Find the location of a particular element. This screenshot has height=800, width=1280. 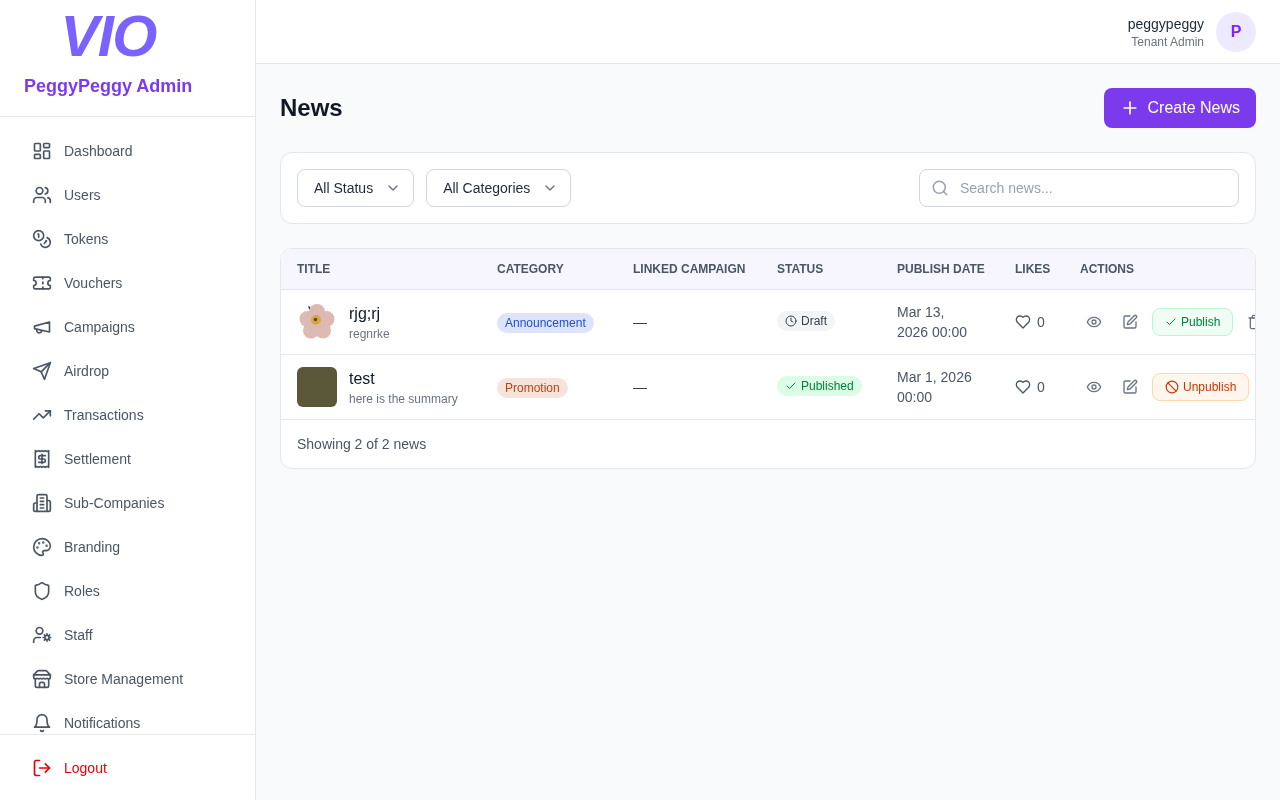

sidebar-item: Vouchers is located at coordinates (127, 283).